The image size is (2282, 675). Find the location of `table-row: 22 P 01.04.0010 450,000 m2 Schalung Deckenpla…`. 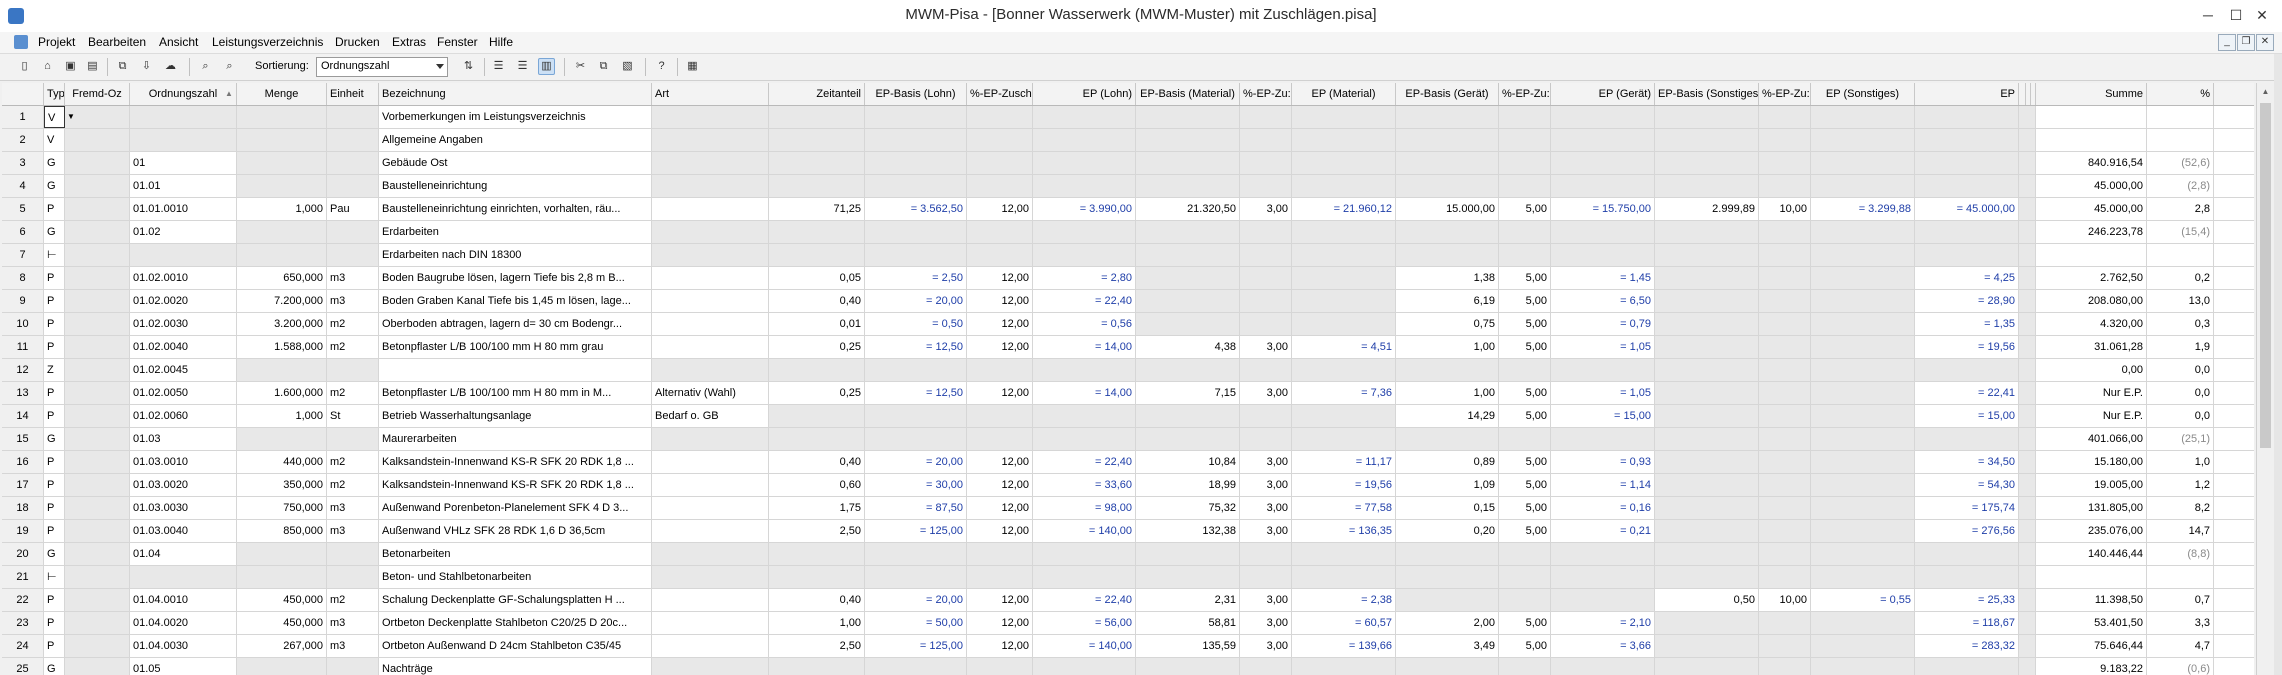

table-row: 22 P 01.04.0010 450,000 m2 Schalung Deckenpla… is located at coordinates (1128, 600).